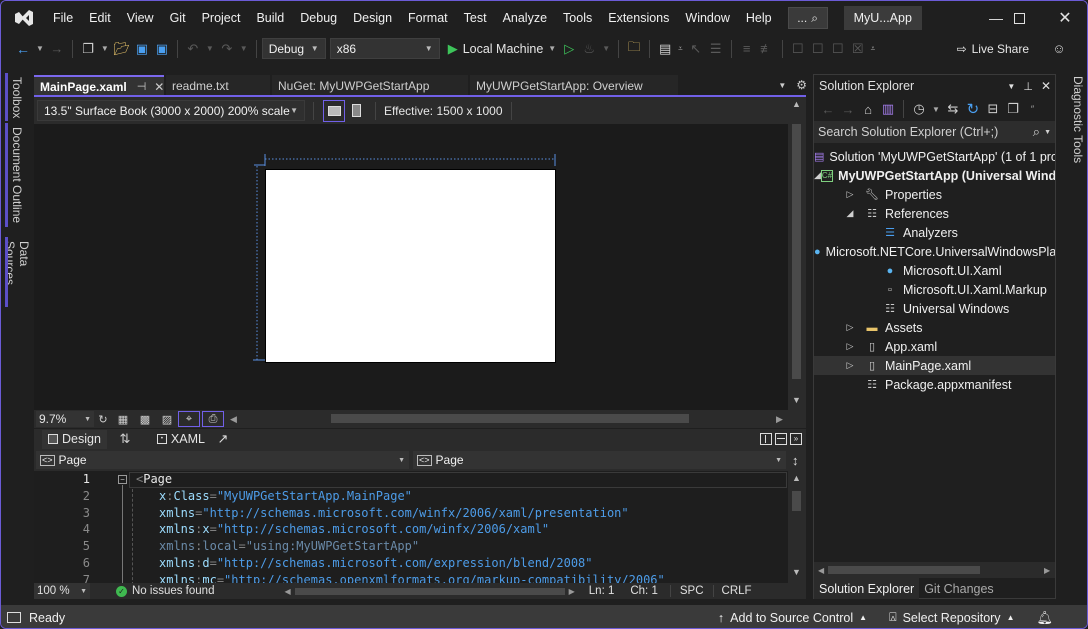 This screenshot has height=629, width=1088. Describe the element at coordinates (159, 87) in the screenshot. I see `close-tab-icon: ✕` at that location.